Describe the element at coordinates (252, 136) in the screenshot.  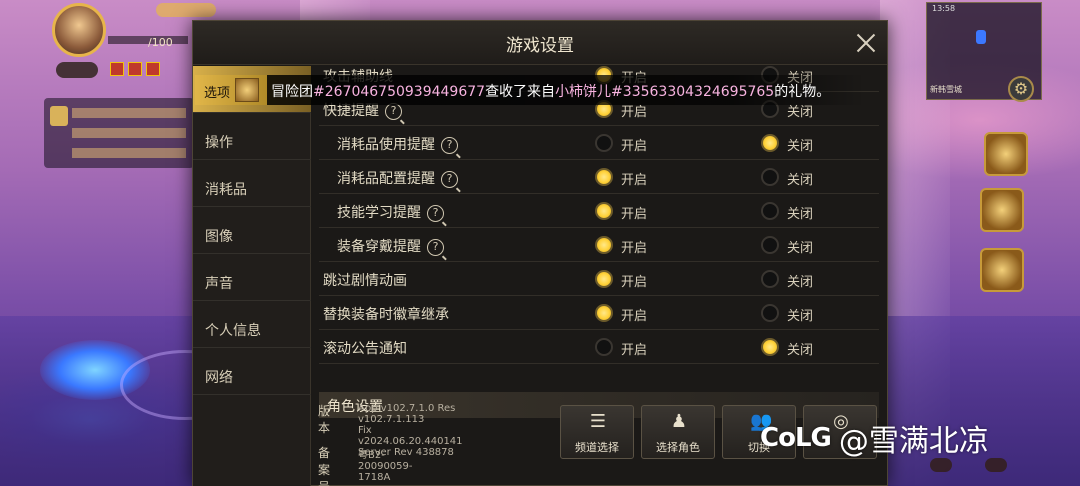
I see `sidebar-item-controls: 操作` at that location.